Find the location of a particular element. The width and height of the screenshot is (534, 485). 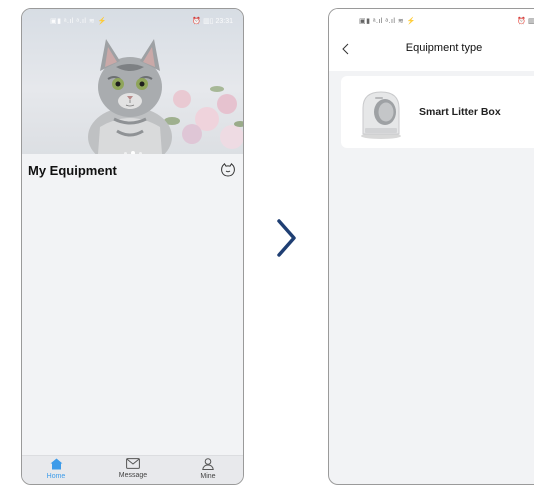

carousel-dot-active is located at coordinates (132, 152).